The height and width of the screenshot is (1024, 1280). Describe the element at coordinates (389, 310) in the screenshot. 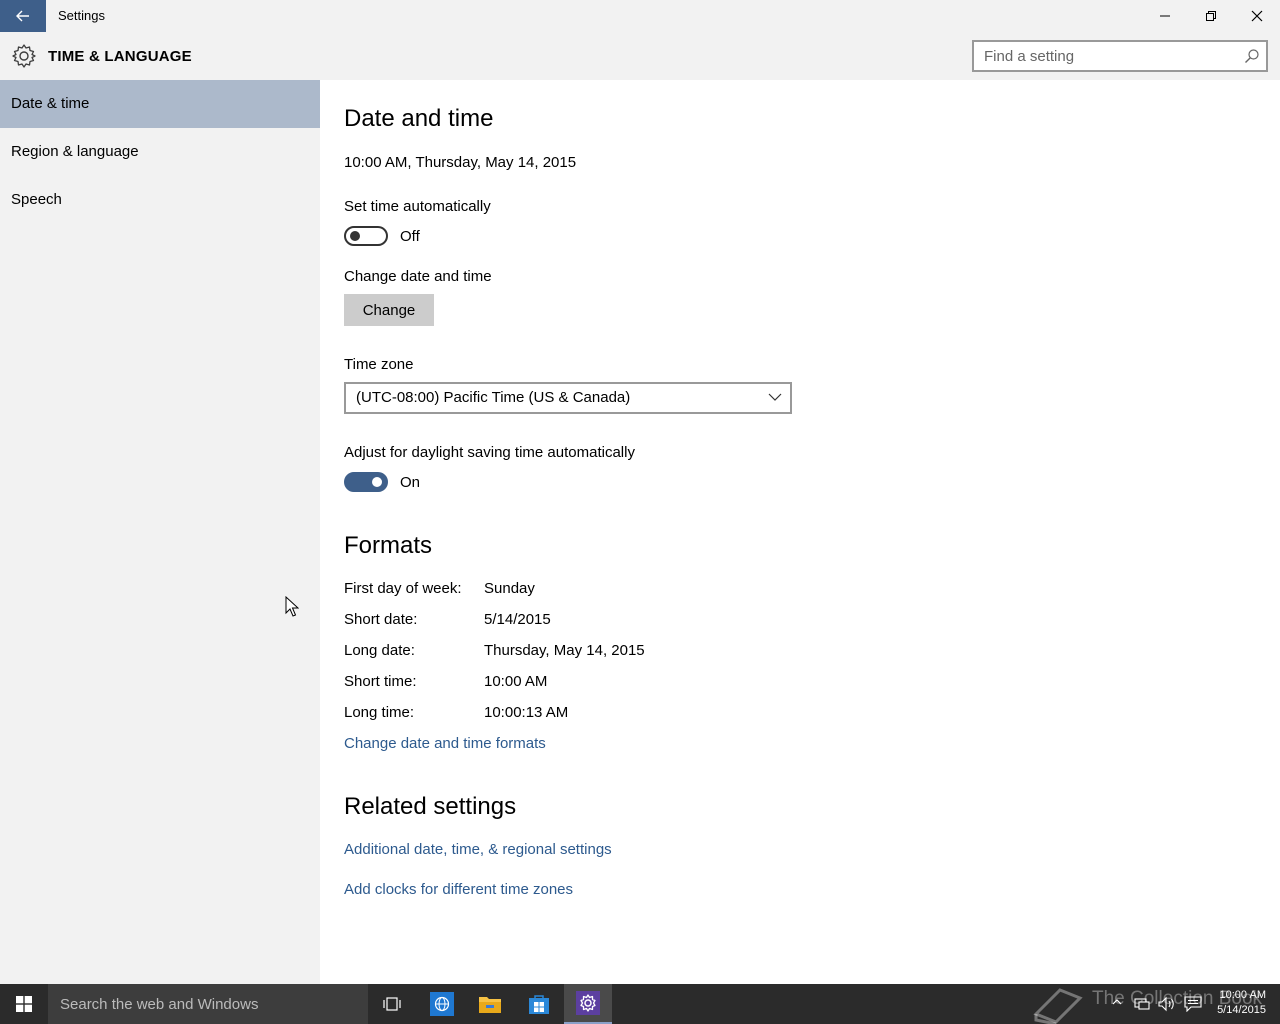

I see `change-button: Change` at that location.